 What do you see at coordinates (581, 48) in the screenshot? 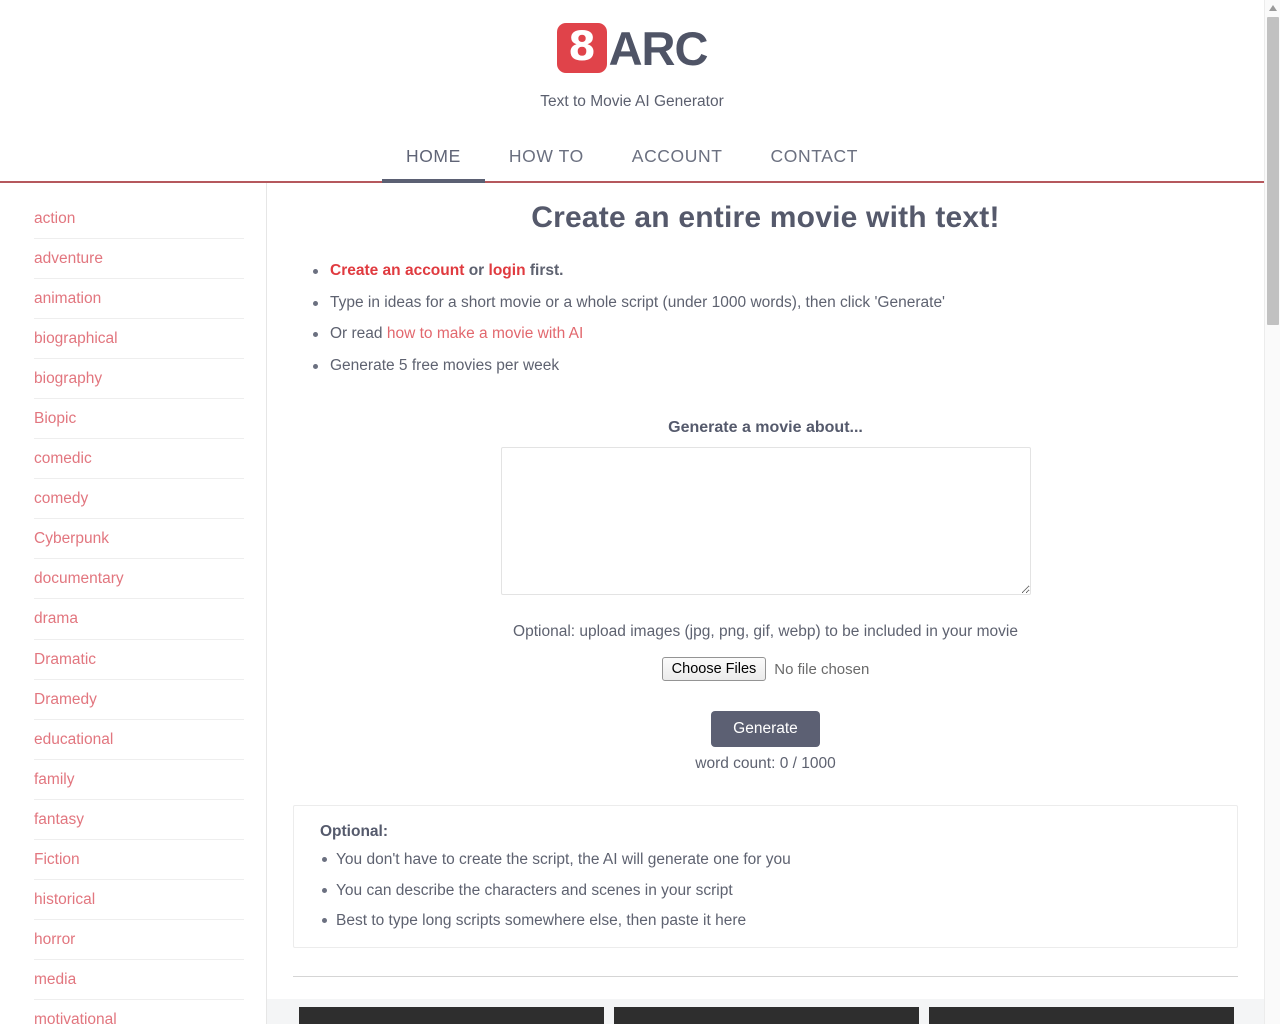
I see `logo-mark-icon: 8` at bounding box center [581, 48].